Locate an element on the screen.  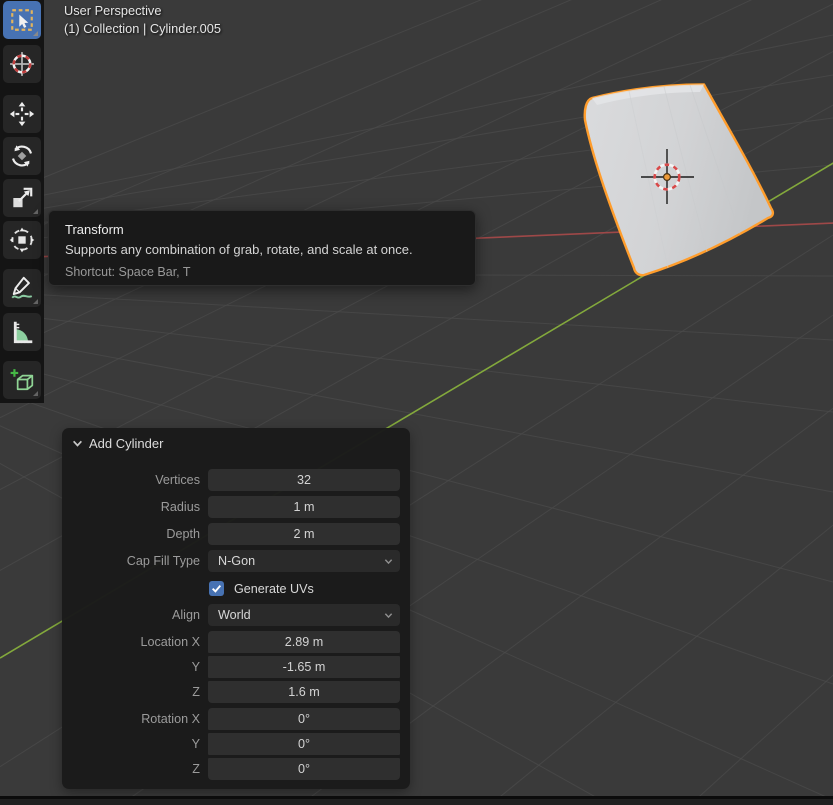
generate-uvs-label: Generate UVs is located at coordinates (274, 588).